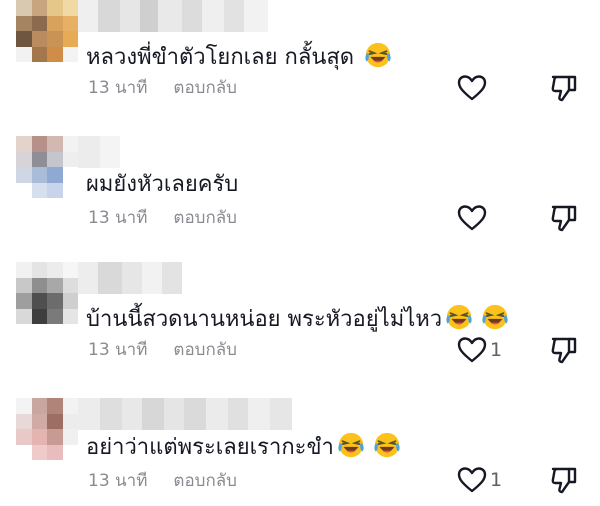 This screenshot has width=600, height=506. Describe the element at coordinates (264, 319) in the screenshot. I see `comment-text-content: บ้านนี้สวดนานหน่อย พระหัวอยู่ไม่ไหว` at that location.